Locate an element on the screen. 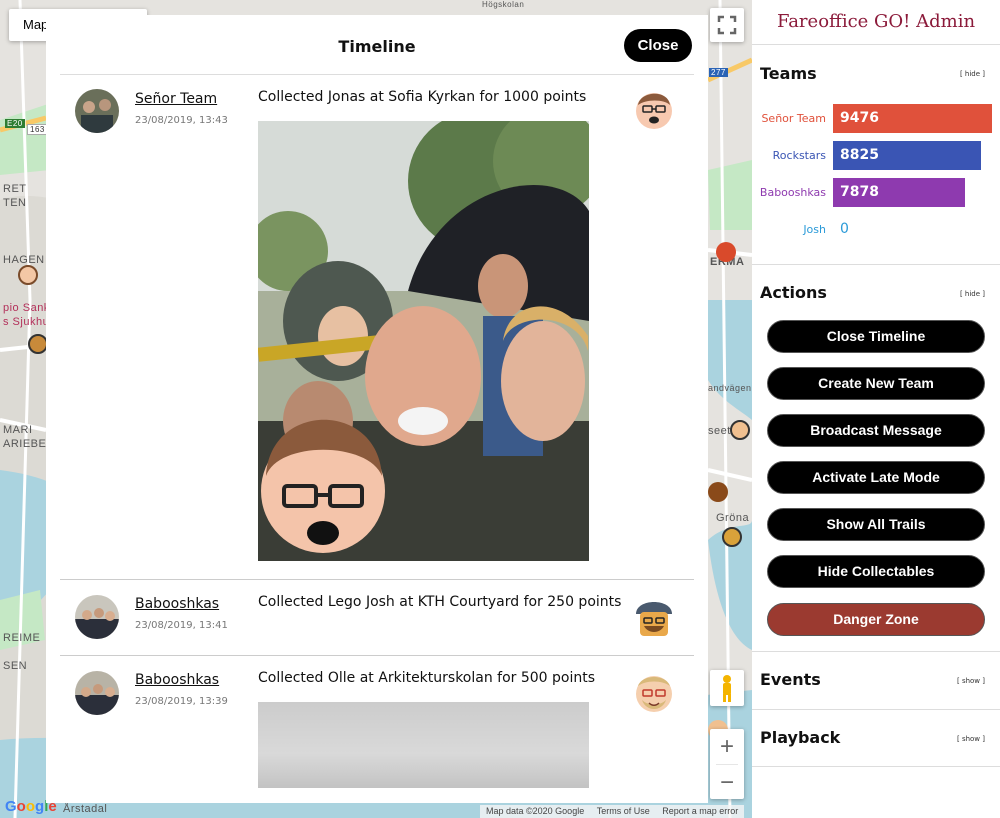 This screenshot has width=1000, height=818. score-value: 0 is located at coordinates (844, 229).